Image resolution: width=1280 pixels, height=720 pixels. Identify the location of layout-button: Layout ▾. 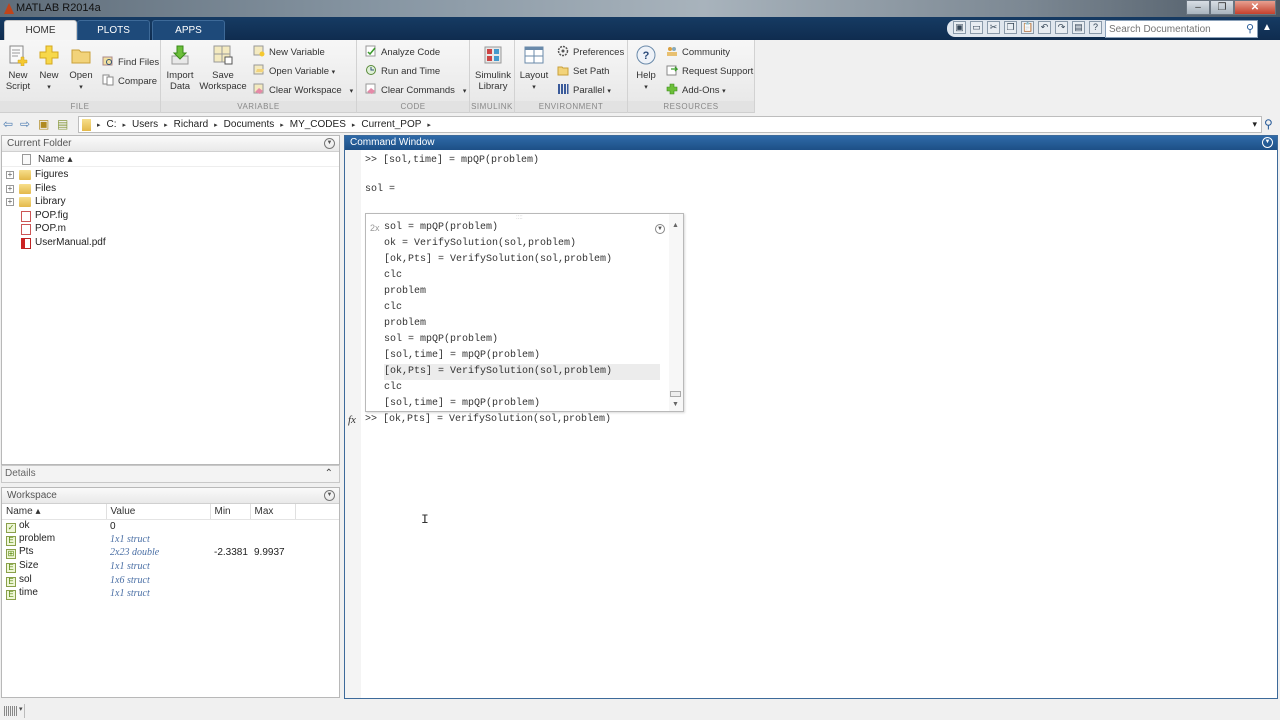
(534, 68).